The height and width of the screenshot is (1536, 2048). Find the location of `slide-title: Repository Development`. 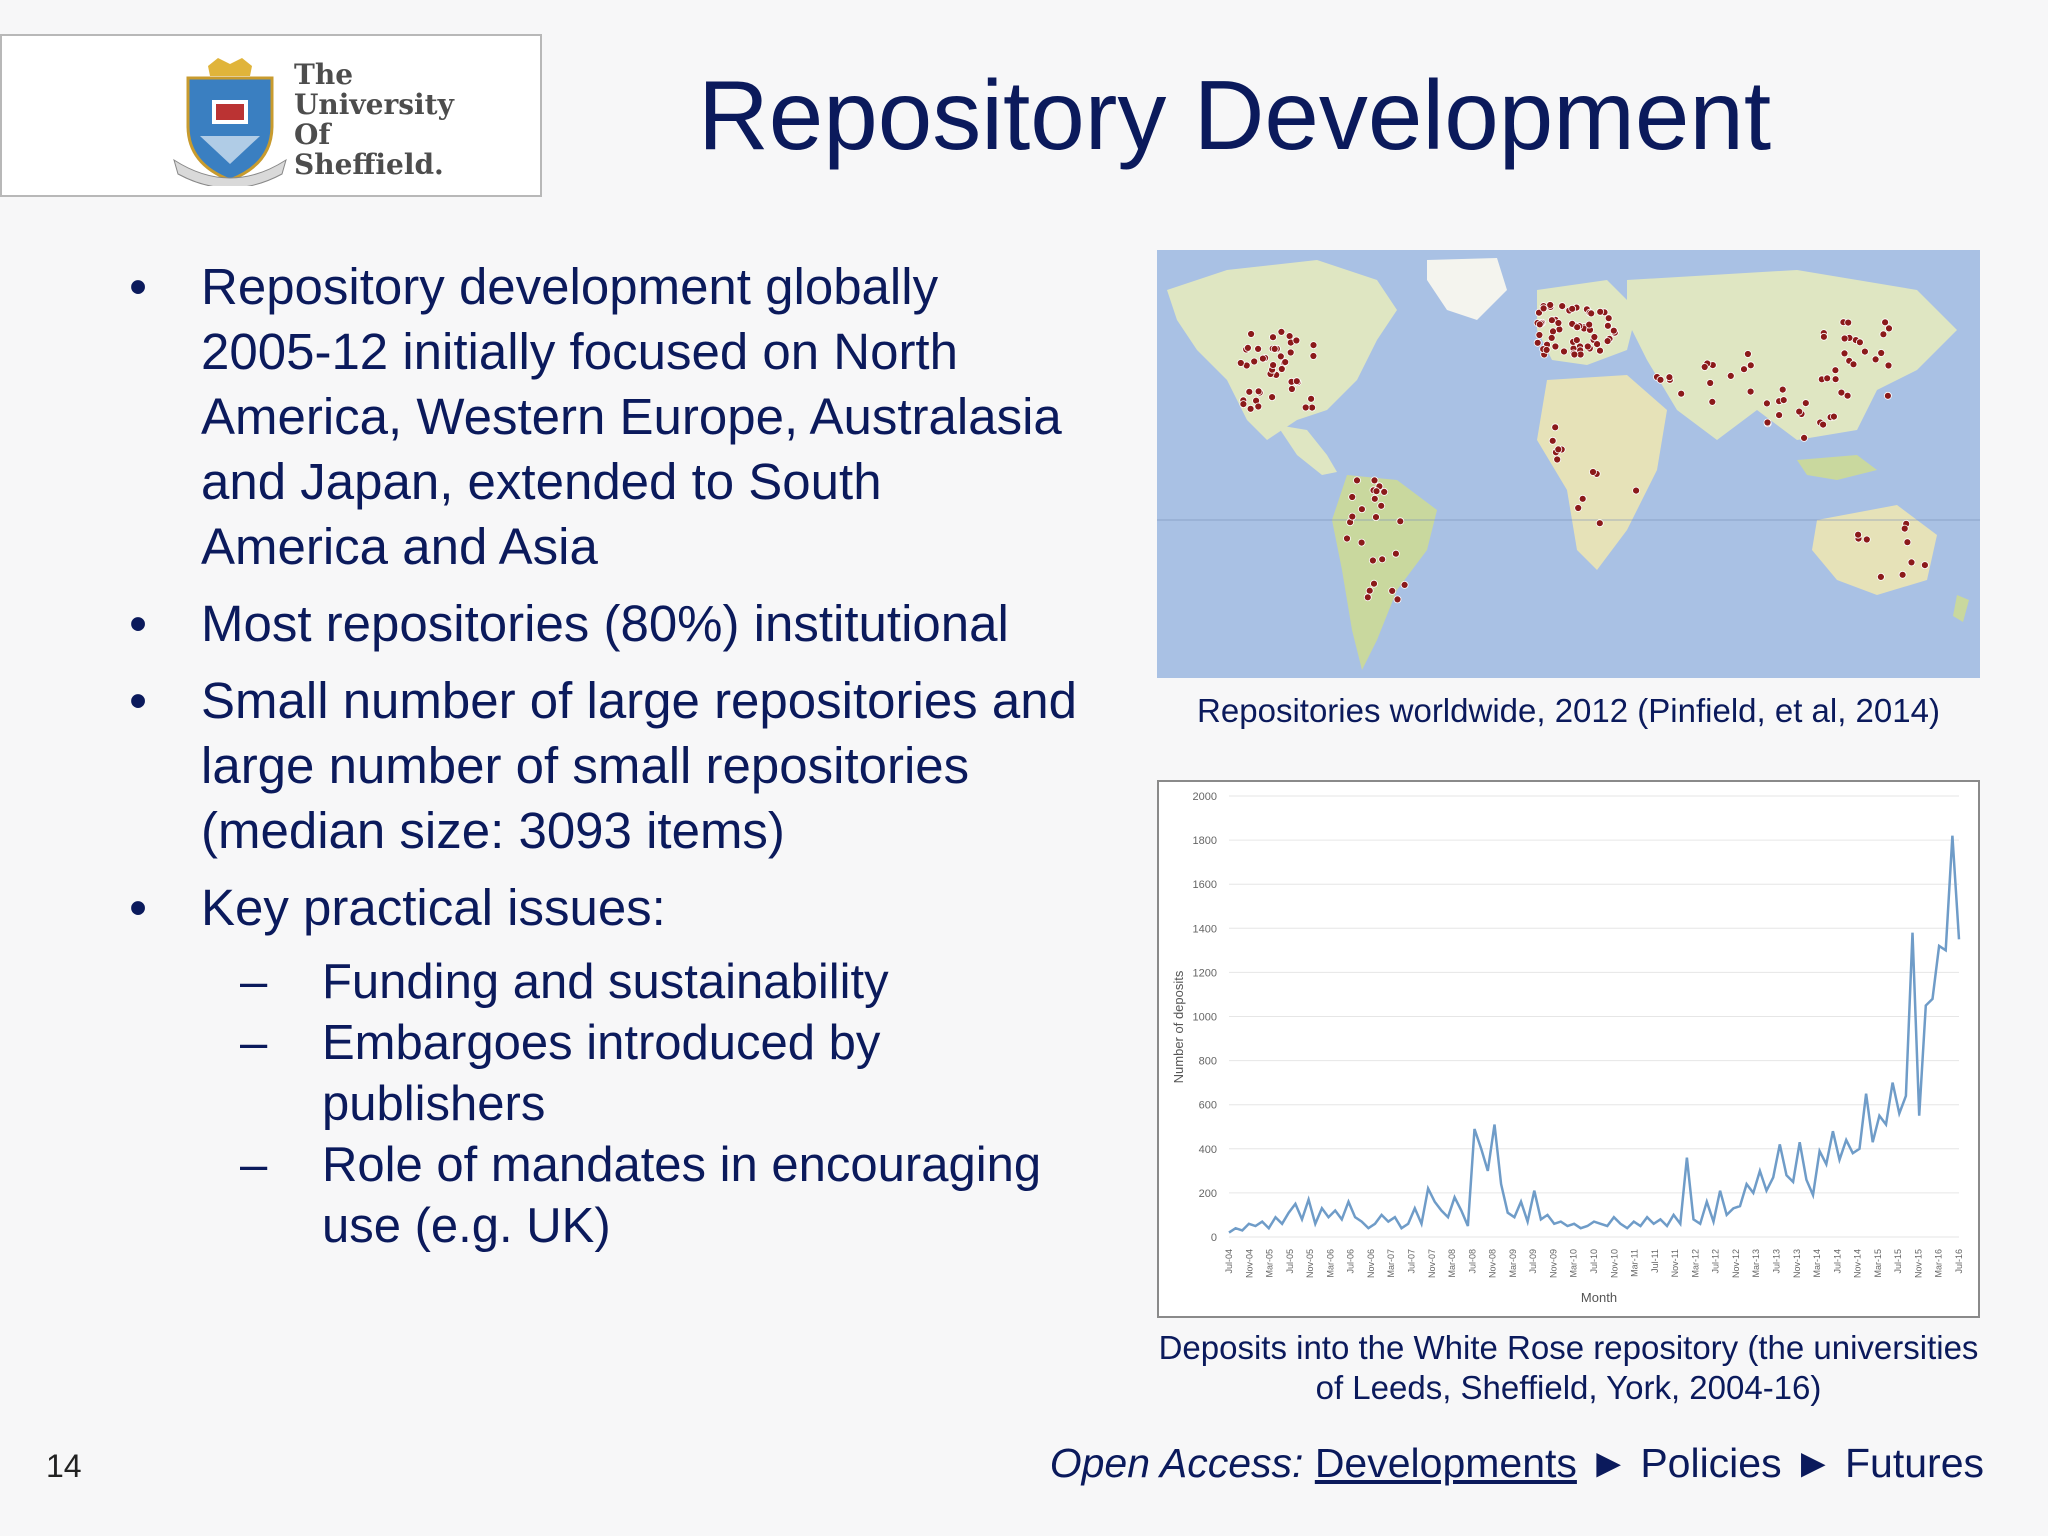

slide-title: Repository Development is located at coordinates (1235, 115).